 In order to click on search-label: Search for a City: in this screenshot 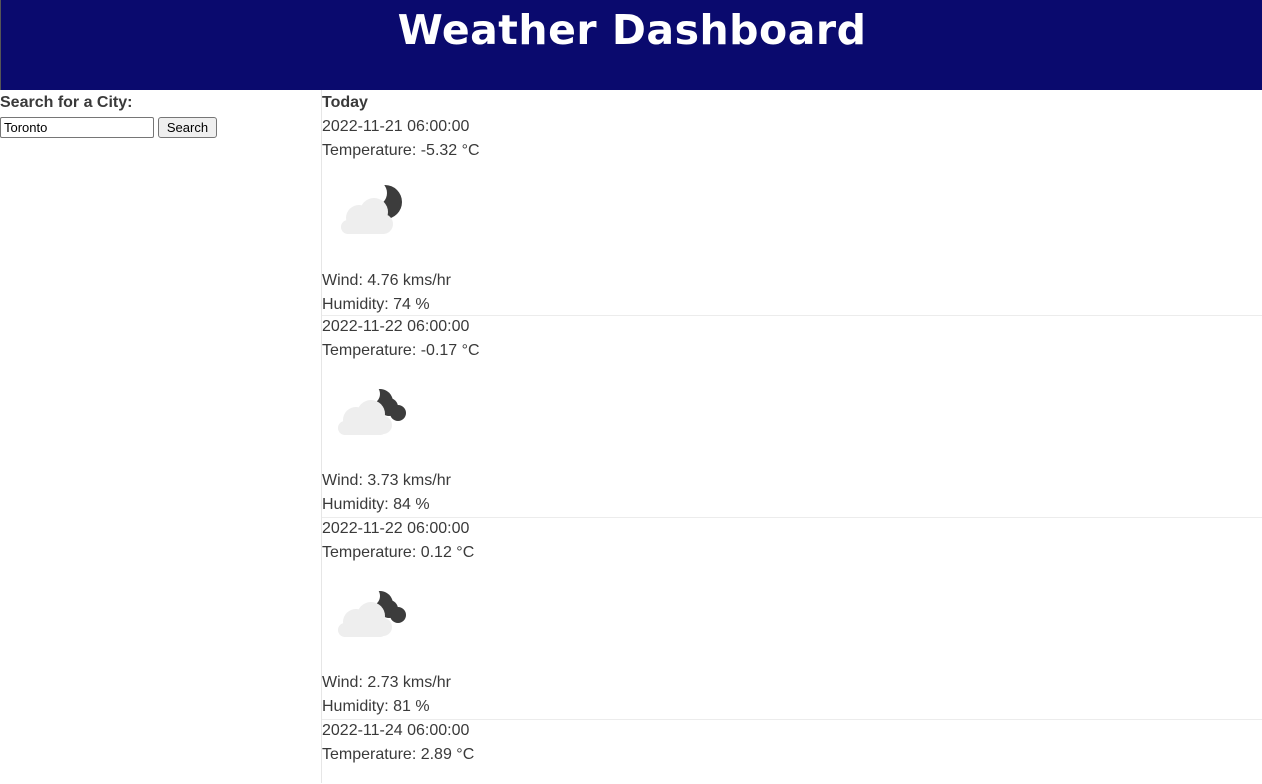, I will do `click(66, 102)`.